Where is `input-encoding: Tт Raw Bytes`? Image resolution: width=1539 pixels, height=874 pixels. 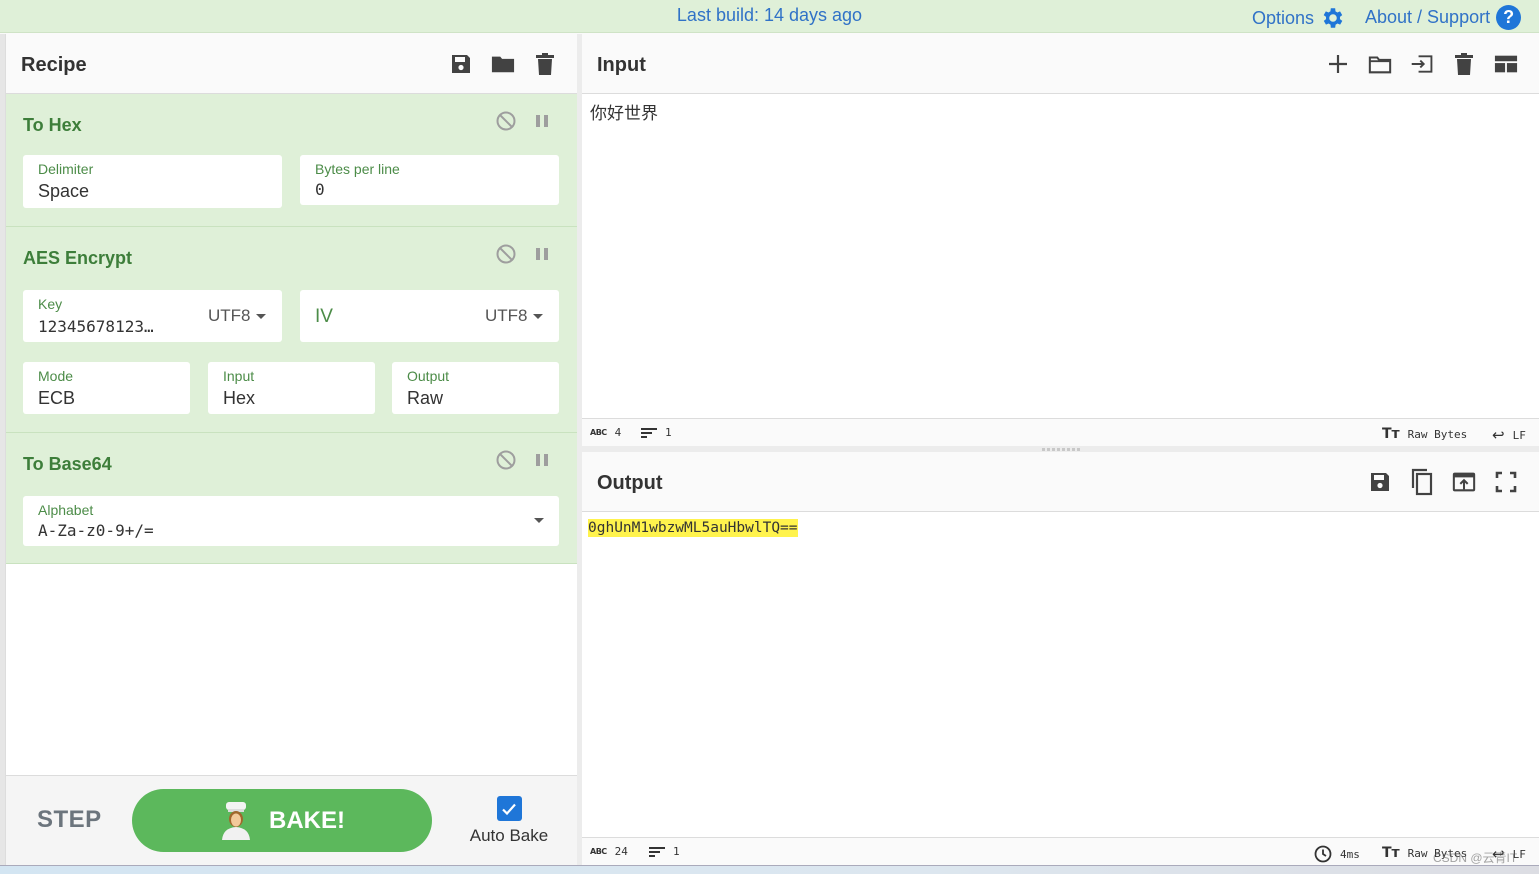
input-encoding: Tт Raw Bytes is located at coordinates (1424, 434).